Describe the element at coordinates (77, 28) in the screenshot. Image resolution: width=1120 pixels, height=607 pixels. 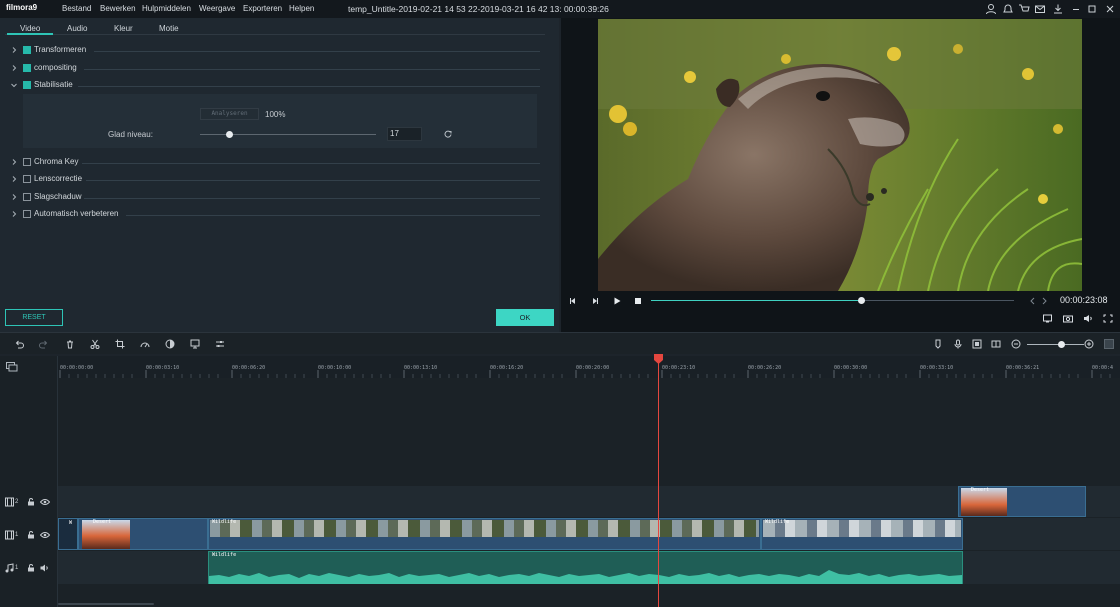
I see `tab-audio: Audio` at that location.